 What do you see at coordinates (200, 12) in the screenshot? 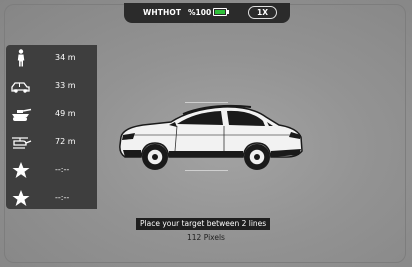
I see `battery-percent: %100` at bounding box center [200, 12].